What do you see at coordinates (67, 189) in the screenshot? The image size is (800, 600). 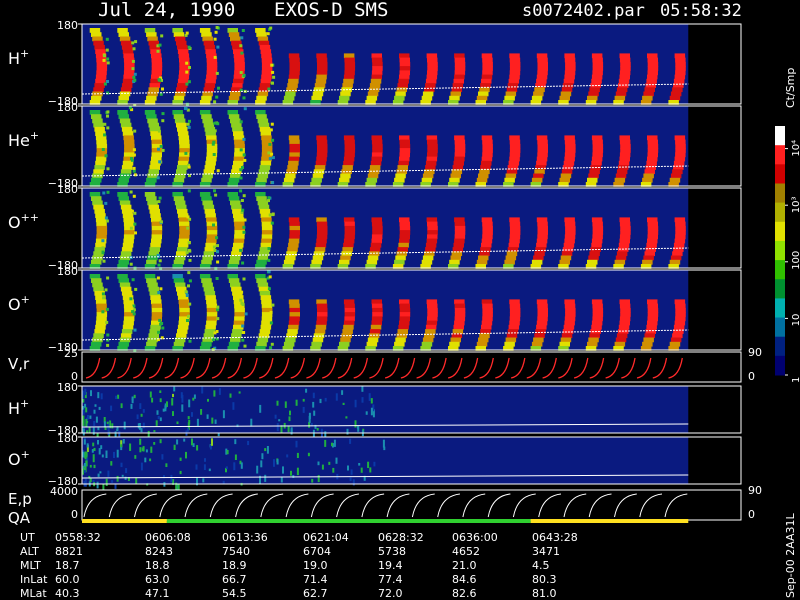 I see `o-plus-plus-ymax-label: 180` at bounding box center [67, 189].